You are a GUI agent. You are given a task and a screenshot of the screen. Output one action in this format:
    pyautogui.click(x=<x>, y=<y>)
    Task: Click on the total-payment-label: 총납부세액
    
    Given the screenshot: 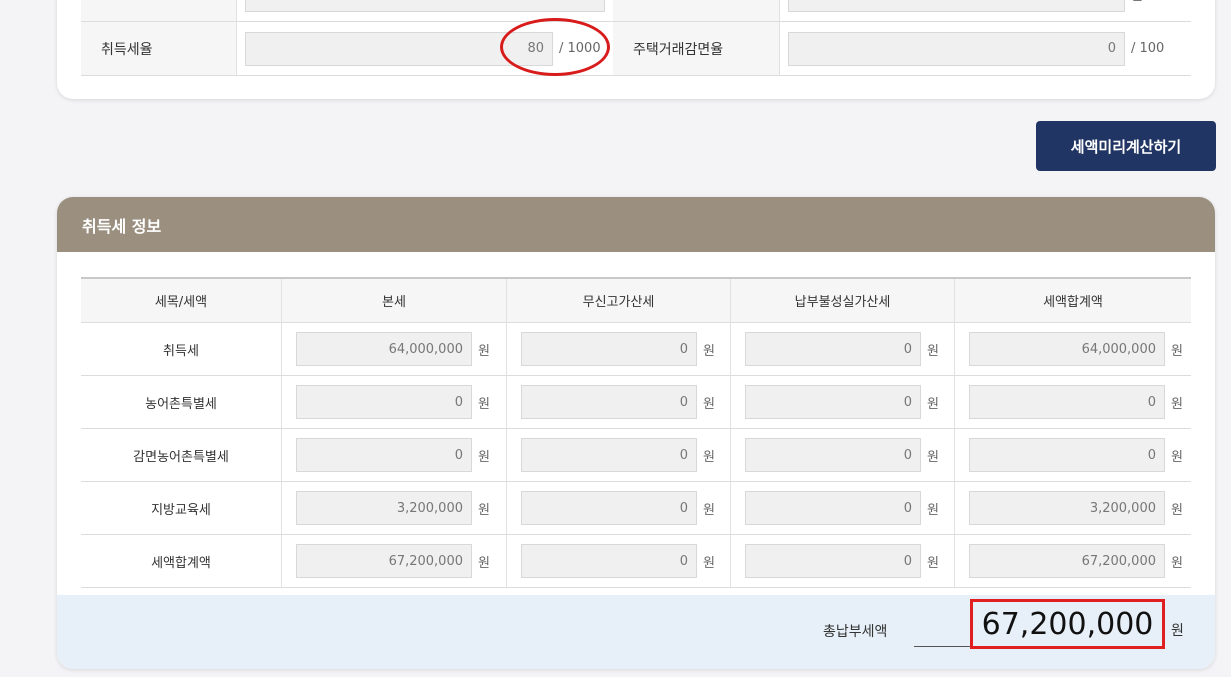 What is the action you would take?
    pyautogui.click(x=855, y=632)
    